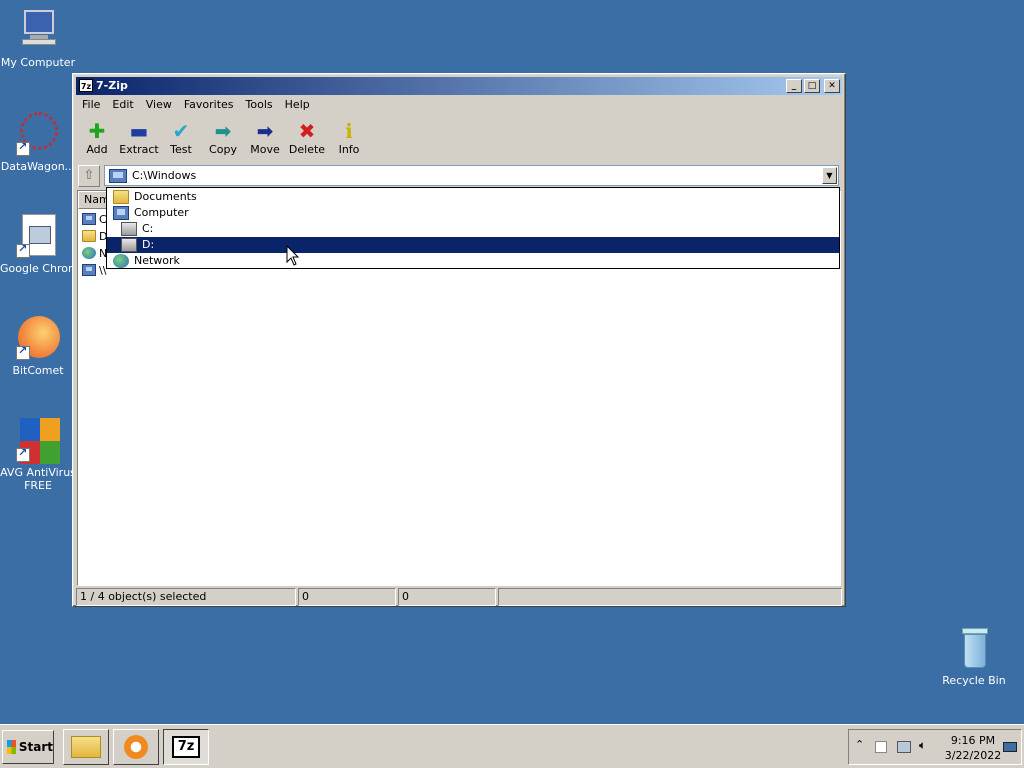 This screenshot has width=1024, height=768. What do you see at coordinates (11, 747) in the screenshot?
I see `windows-logo-icon` at bounding box center [11, 747].